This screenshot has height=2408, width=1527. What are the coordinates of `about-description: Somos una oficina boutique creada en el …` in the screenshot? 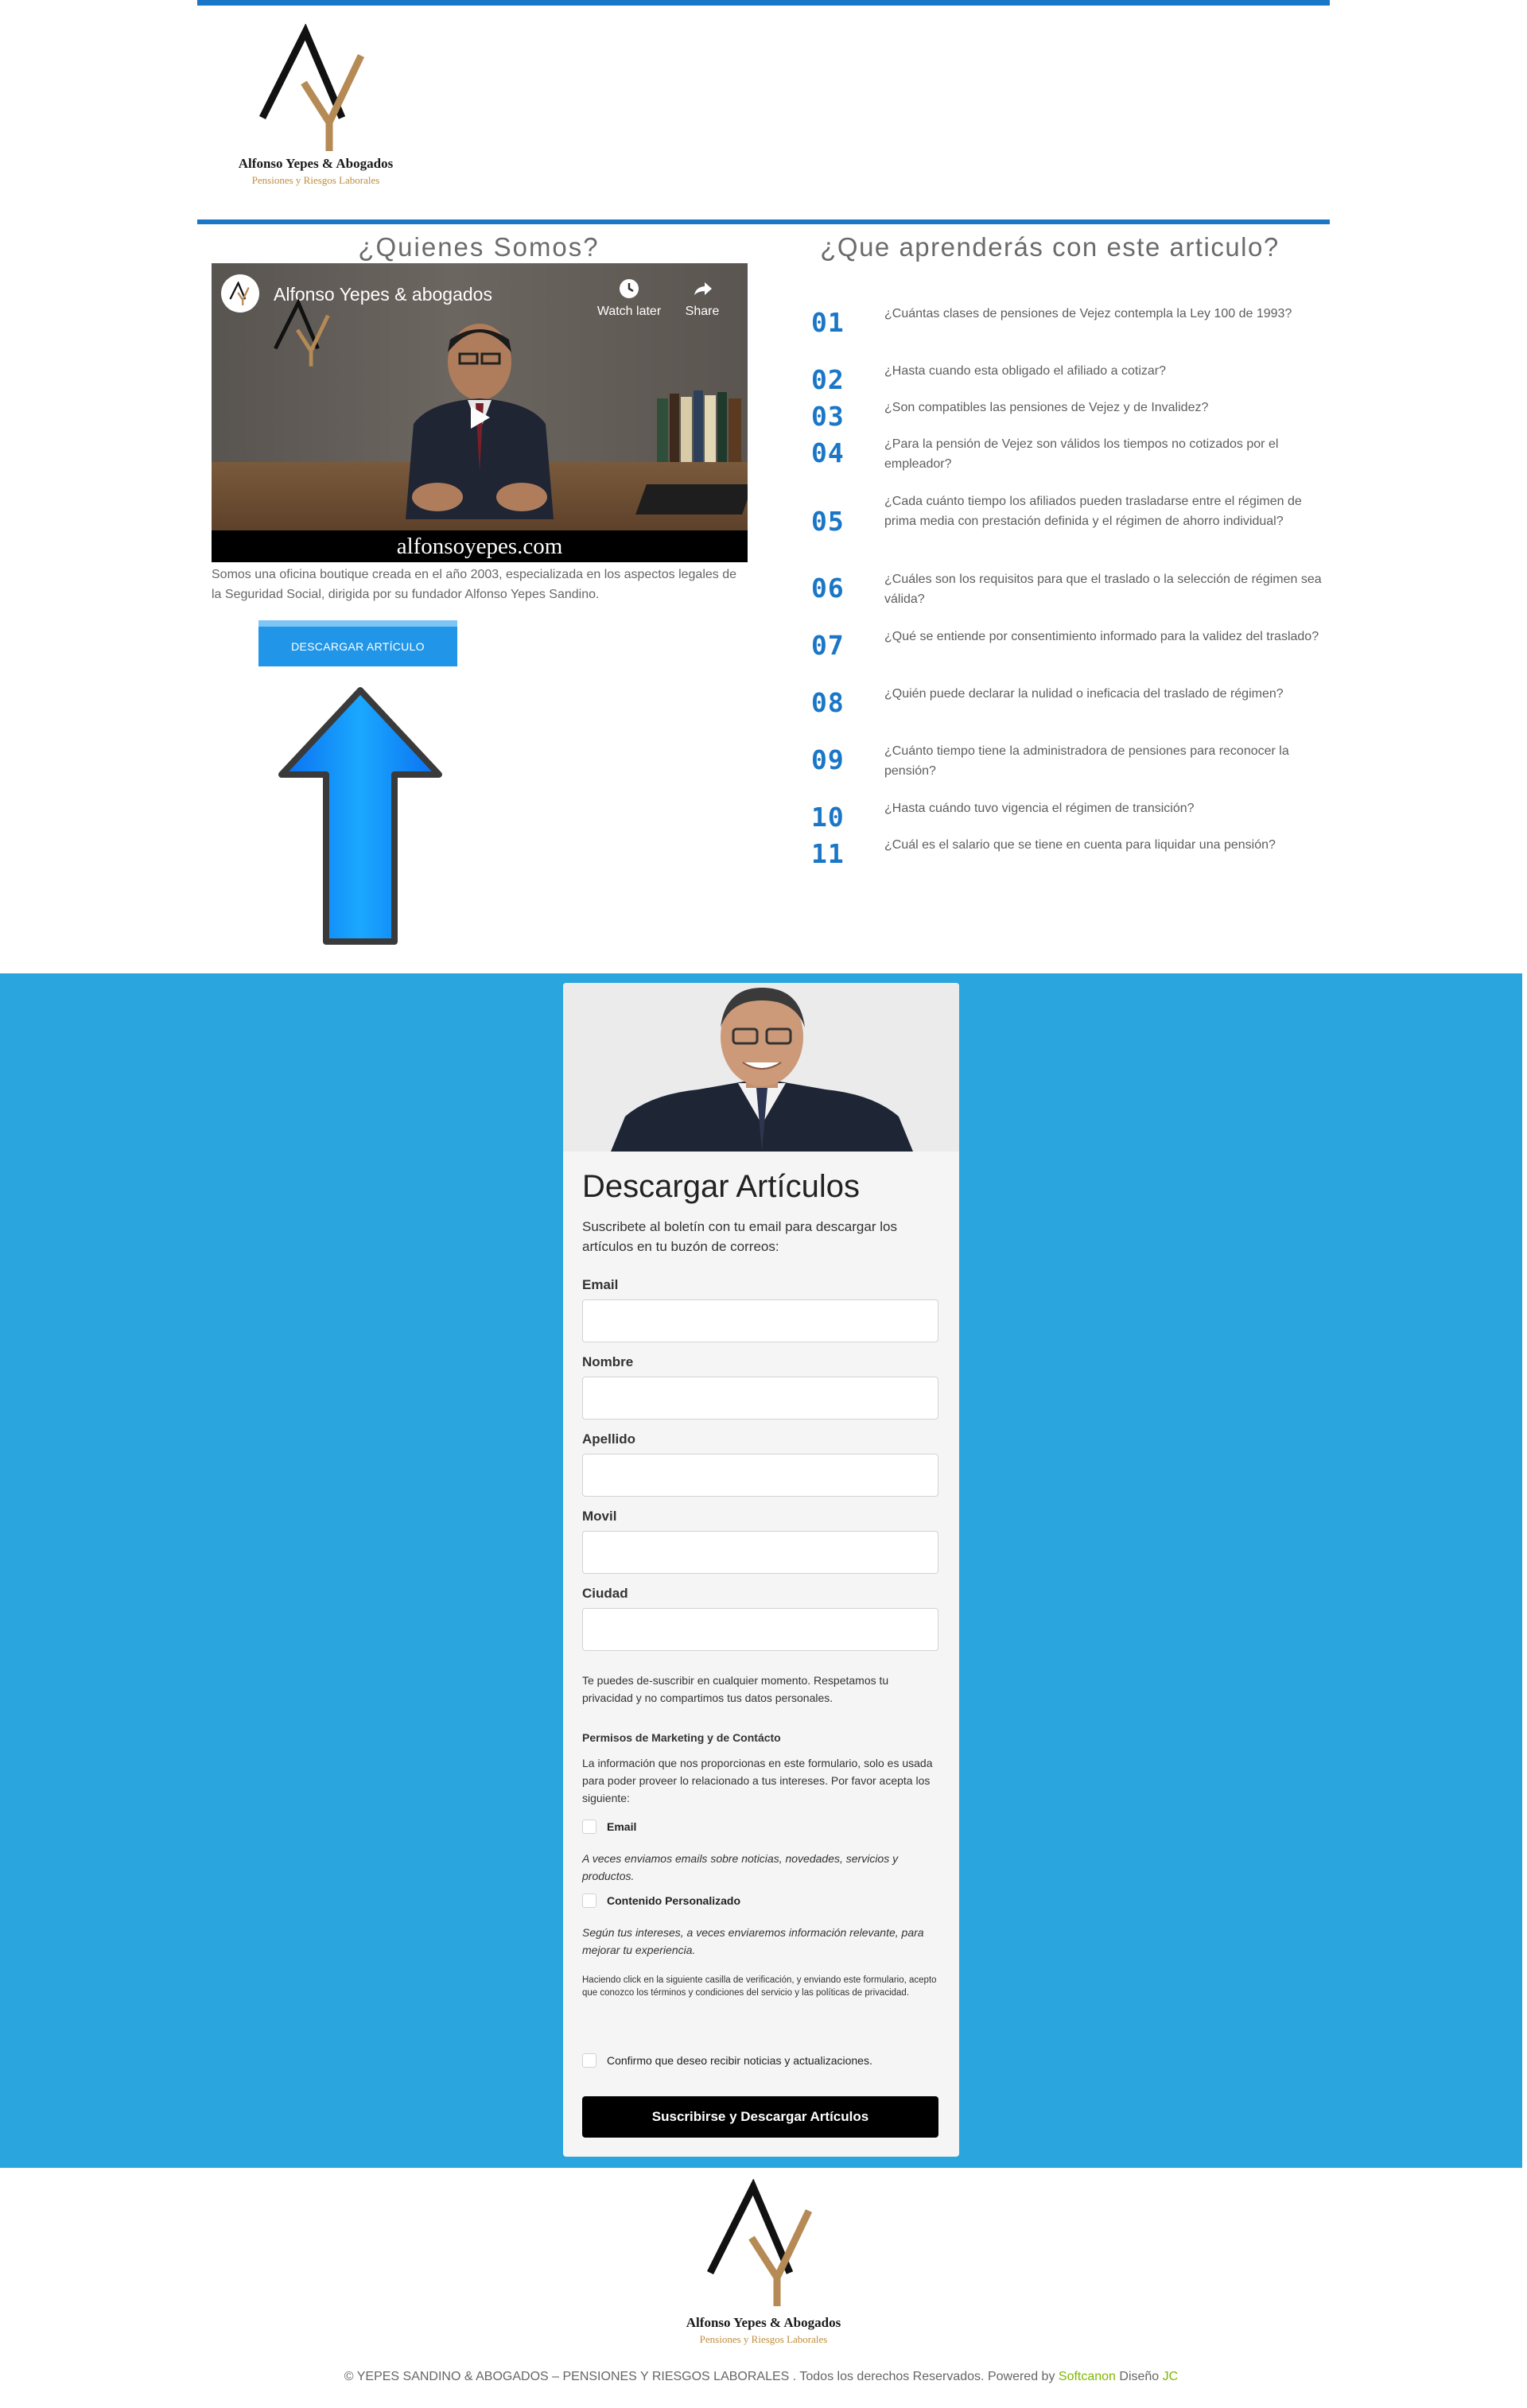 It's located at (474, 584).